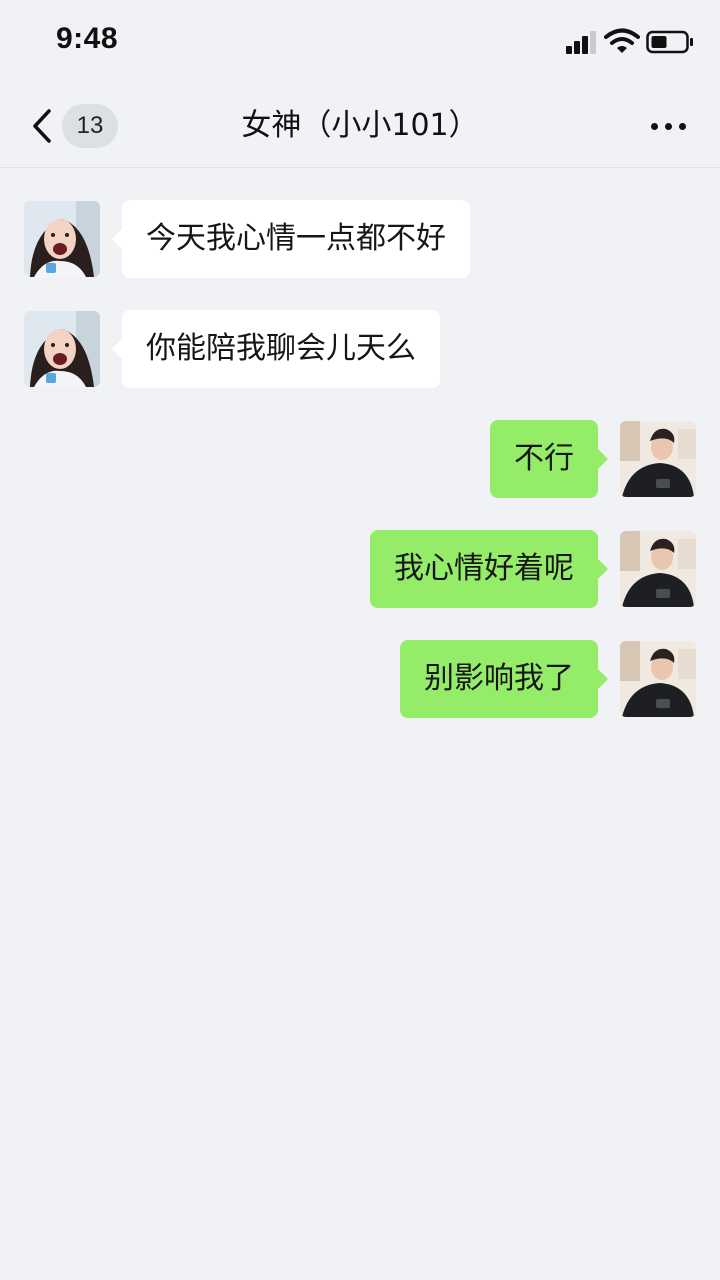 This screenshot has width=720, height=1280. What do you see at coordinates (549, 459) in the screenshot?
I see `message-bubble-outgoing: 不行` at bounding box center [549, 459].